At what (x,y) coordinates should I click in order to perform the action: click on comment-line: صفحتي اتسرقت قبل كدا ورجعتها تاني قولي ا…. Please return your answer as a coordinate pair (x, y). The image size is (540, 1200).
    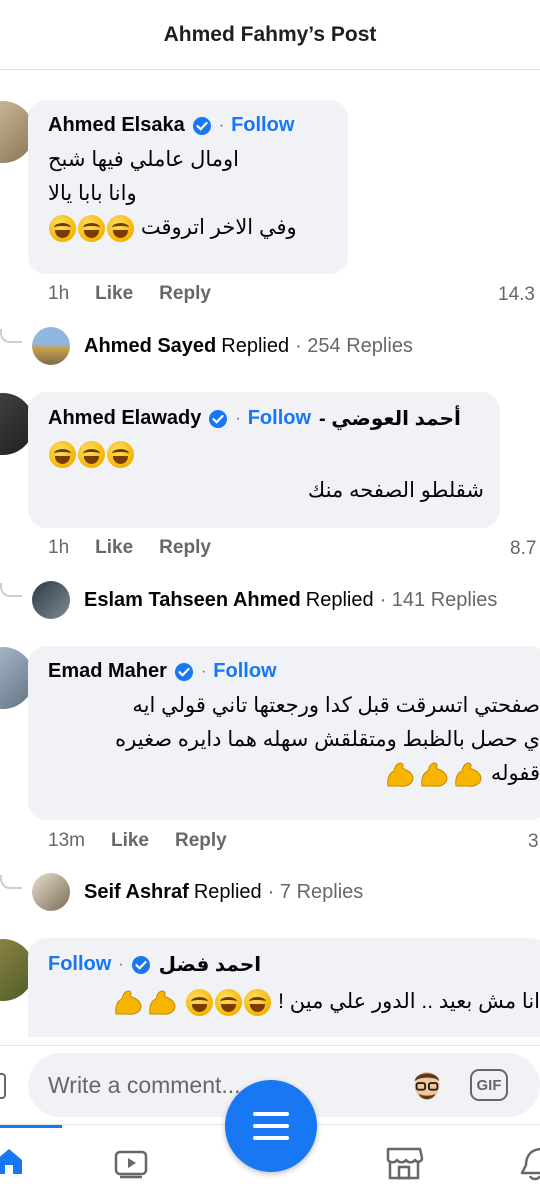
    Looking at the image, I should click on (336, 705).